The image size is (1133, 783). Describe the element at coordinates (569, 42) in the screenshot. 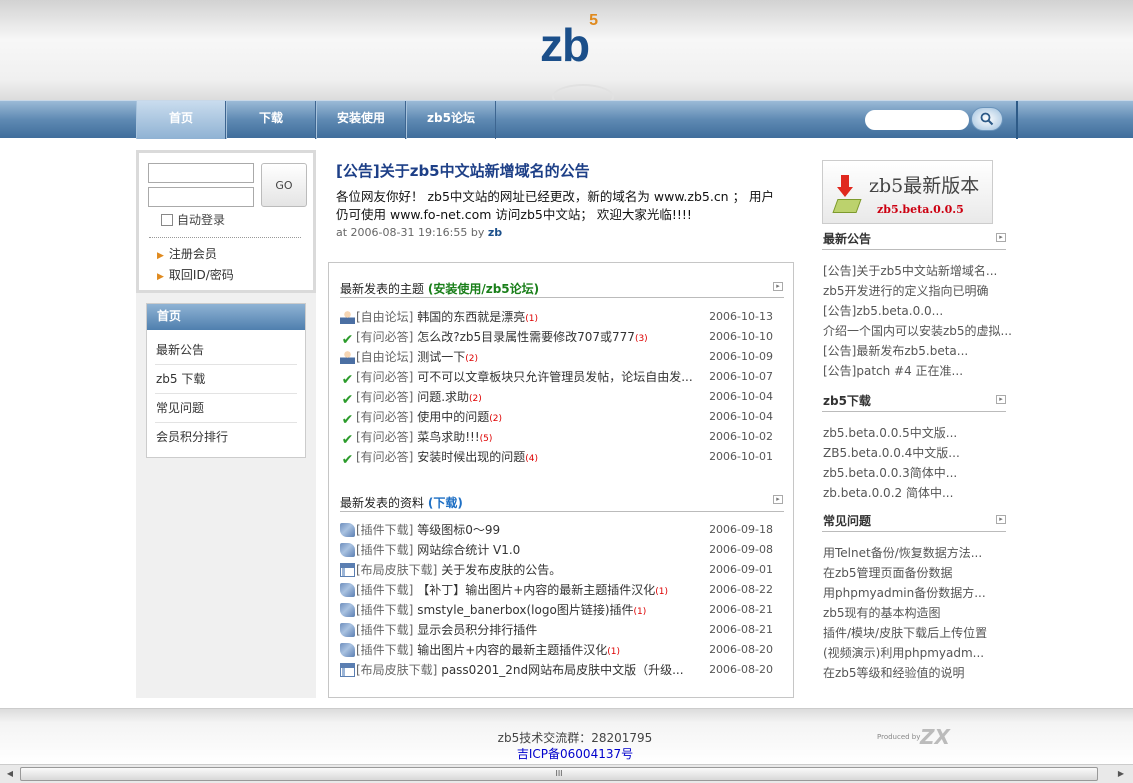

I see `site-logo: zb5` at that location.